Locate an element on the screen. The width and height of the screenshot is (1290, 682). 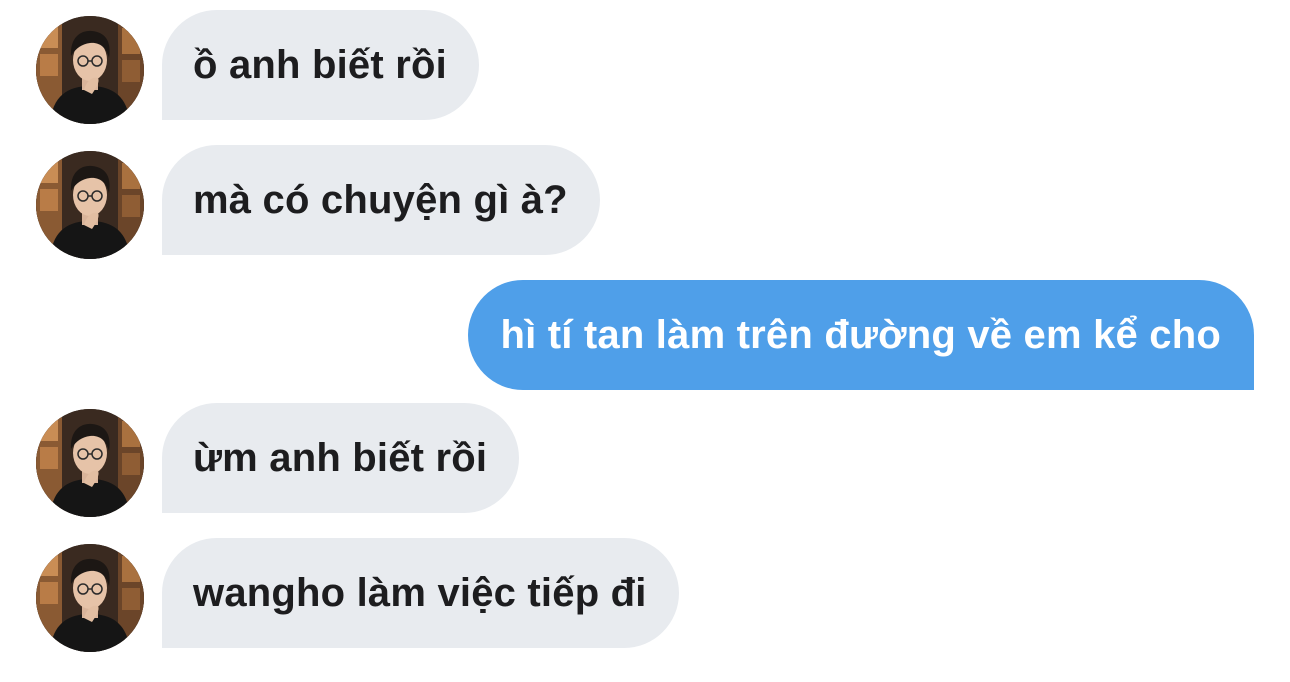
incoming-message-bubble: ồ anh biết rồi is located at coordinates (320, 65).